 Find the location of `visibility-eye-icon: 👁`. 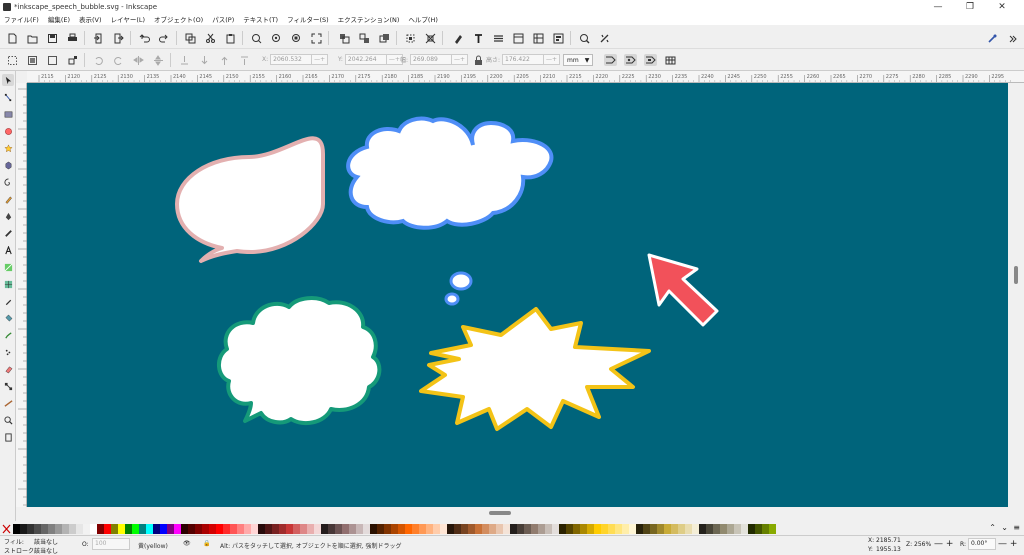

visibility-eye-icon: 👁 is located at coordinates (187, 543).